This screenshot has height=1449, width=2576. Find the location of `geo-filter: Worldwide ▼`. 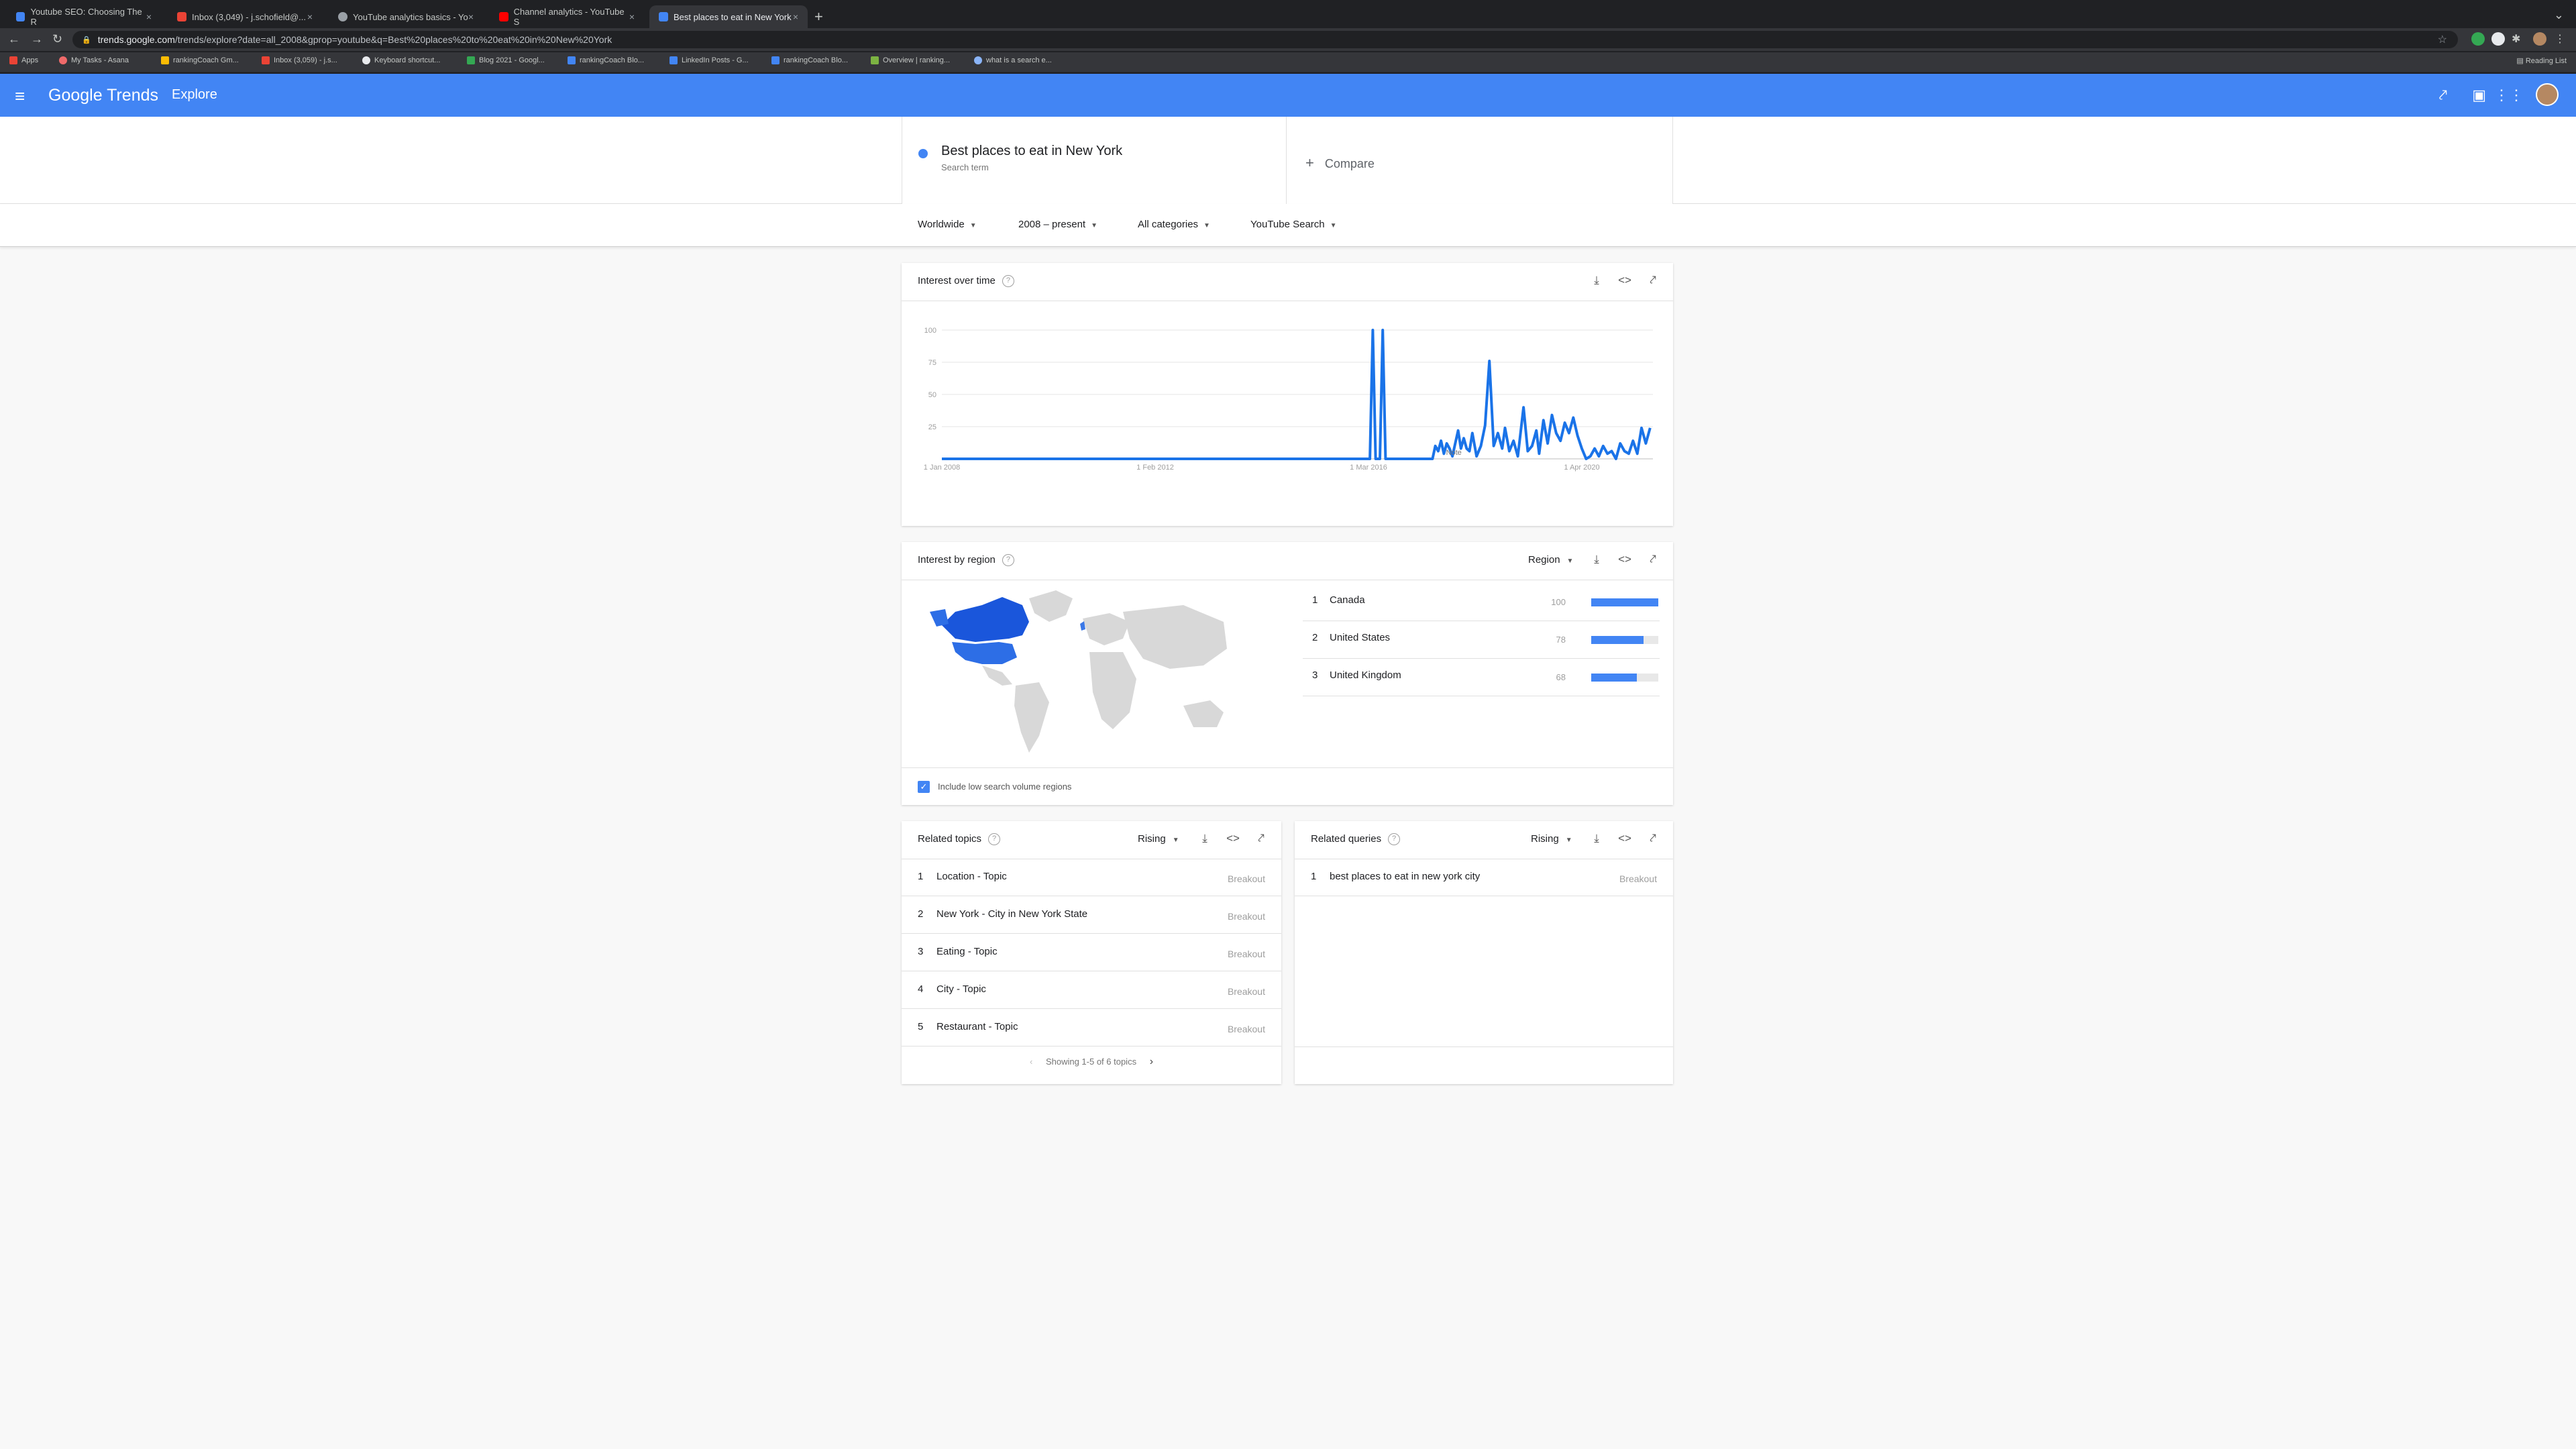

geo-filter: Worldwide ▼ is located at coordinates (947, 224).